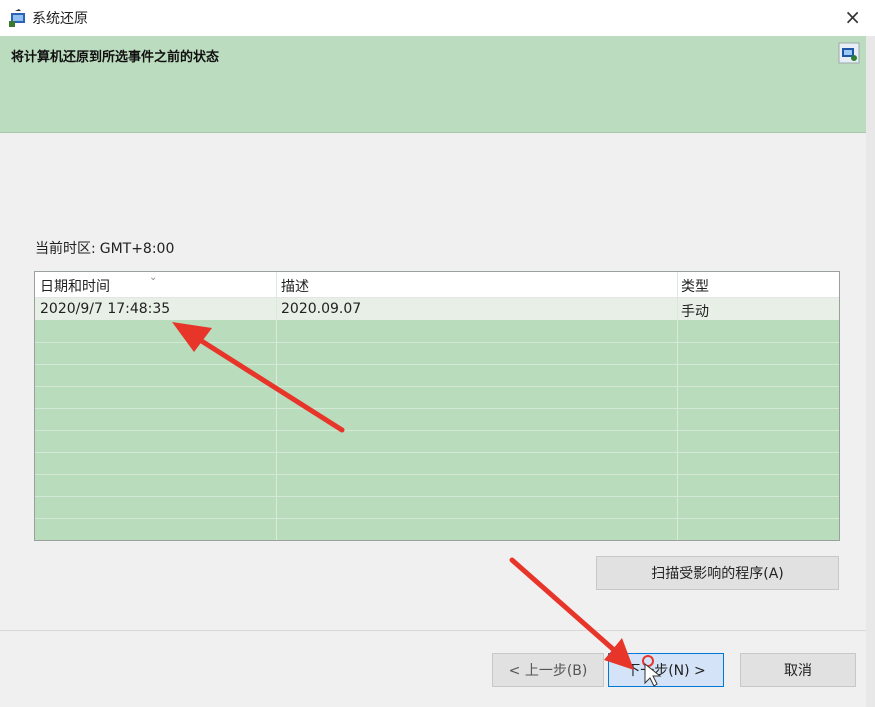 The width and height of the screenshot is (875, 707). What do you see at coordinates (105, 309) in the screenshot?
I see `row-datetime: 2020/9/7 17:48:35` at bounding box center [105, 309].